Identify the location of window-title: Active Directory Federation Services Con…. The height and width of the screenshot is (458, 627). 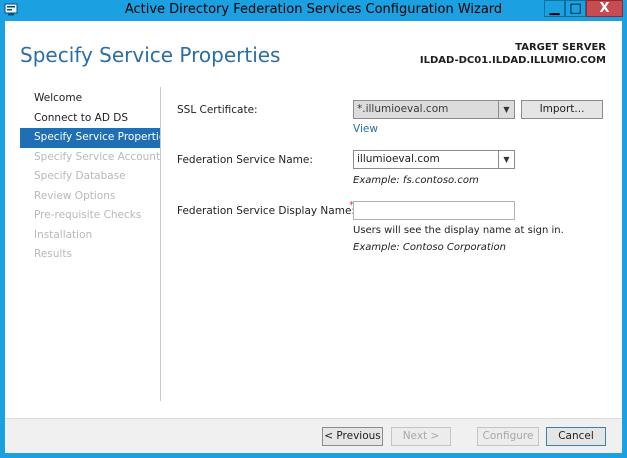
(313, 9).